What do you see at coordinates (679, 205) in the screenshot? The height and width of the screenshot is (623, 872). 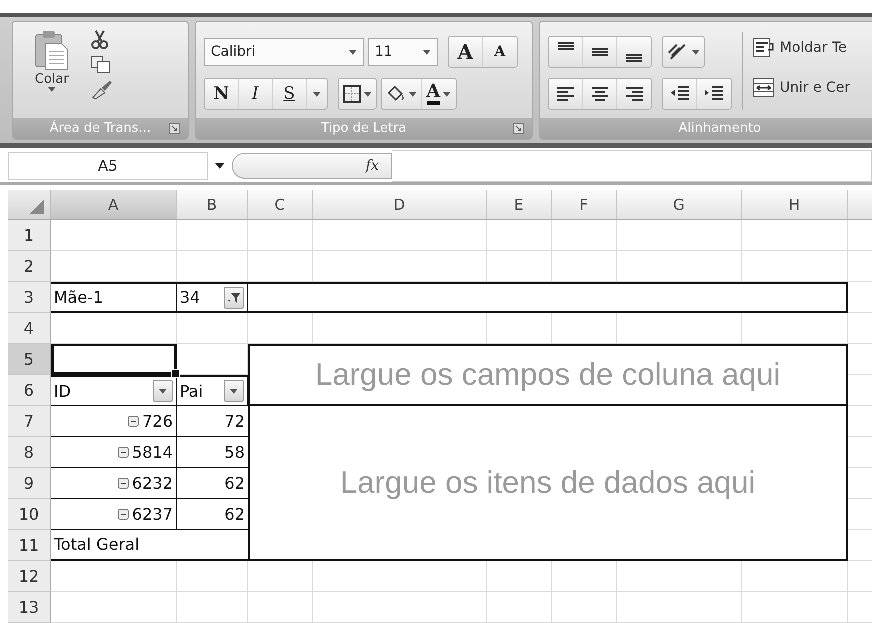 I see `column-header: G` at bounding box center [679, 205].